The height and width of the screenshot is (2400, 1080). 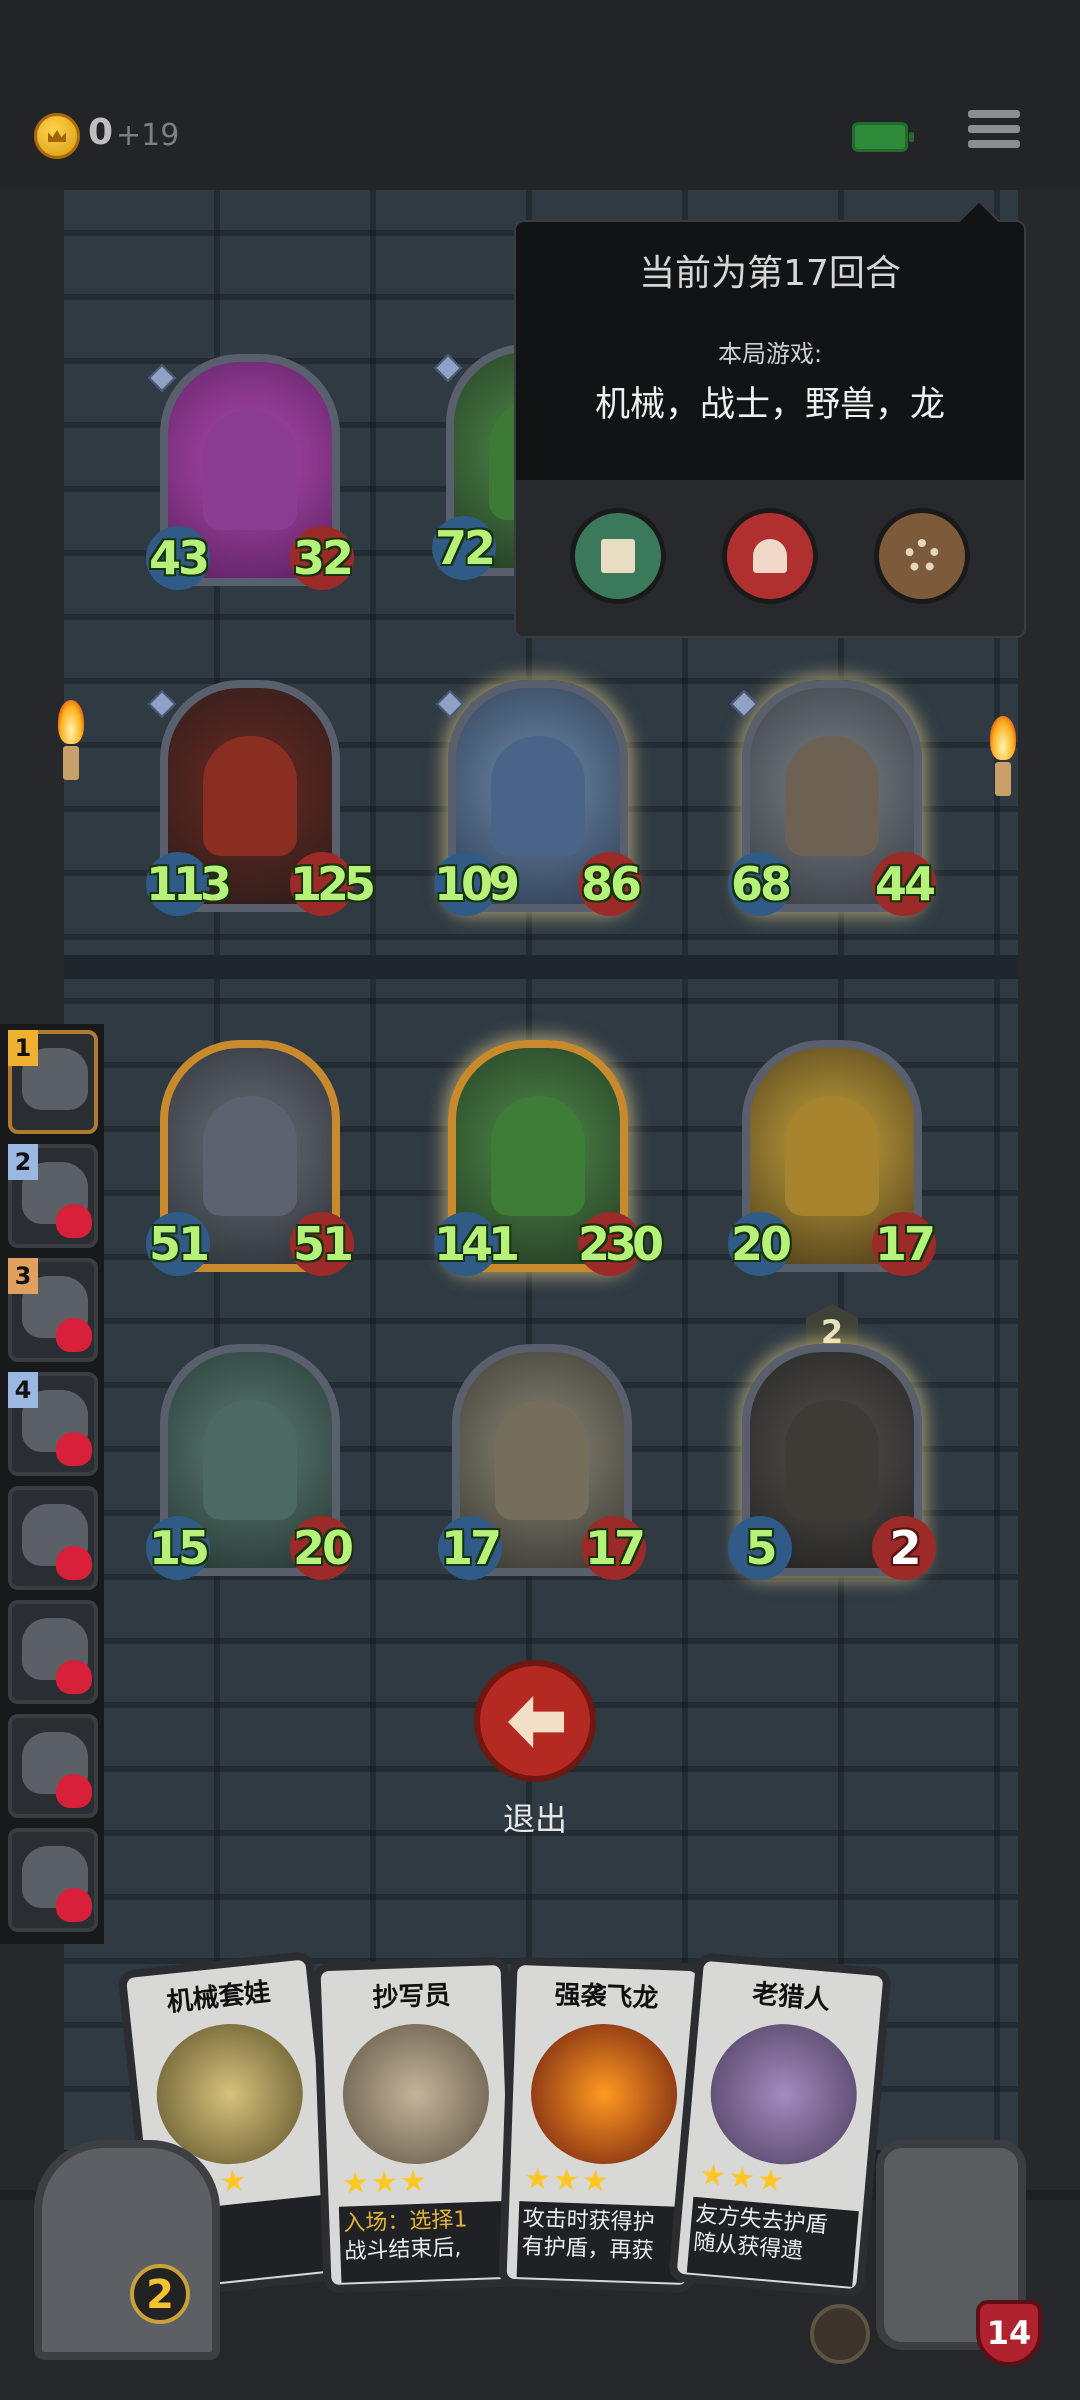 What do you see at coordinates (1049, 1190) in the screenshot?
I see `right-wall` at bounding box center [1049, 1190].